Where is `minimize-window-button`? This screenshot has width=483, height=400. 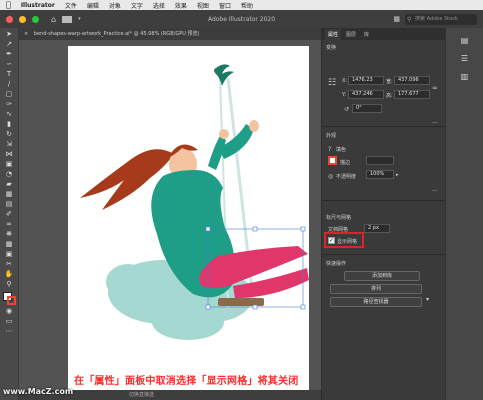 minimize-window-button is located at coordinates (22, 19).